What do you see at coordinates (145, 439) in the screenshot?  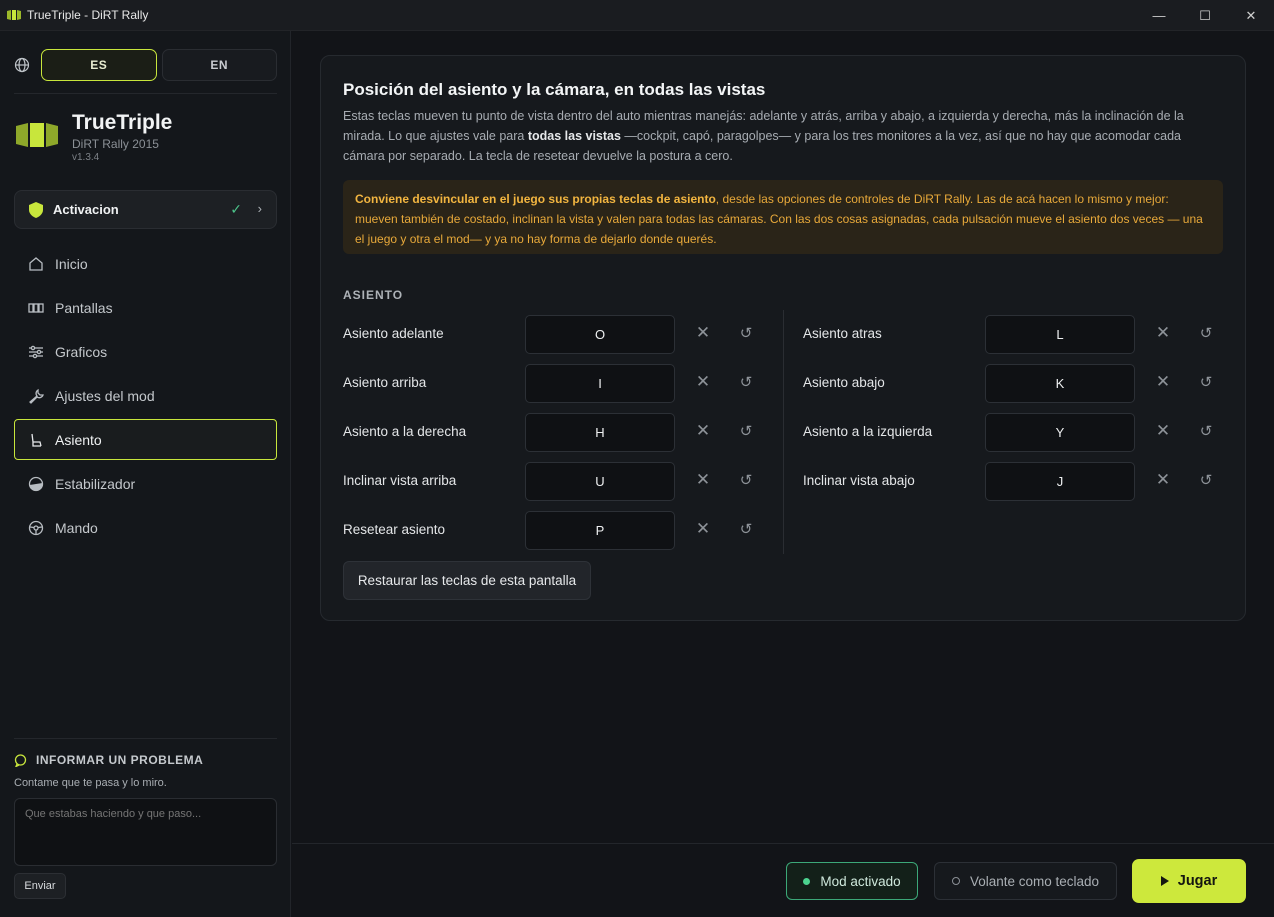 I see `sidebar-item-asiento: Asiento` at bounding box center [145, 439].